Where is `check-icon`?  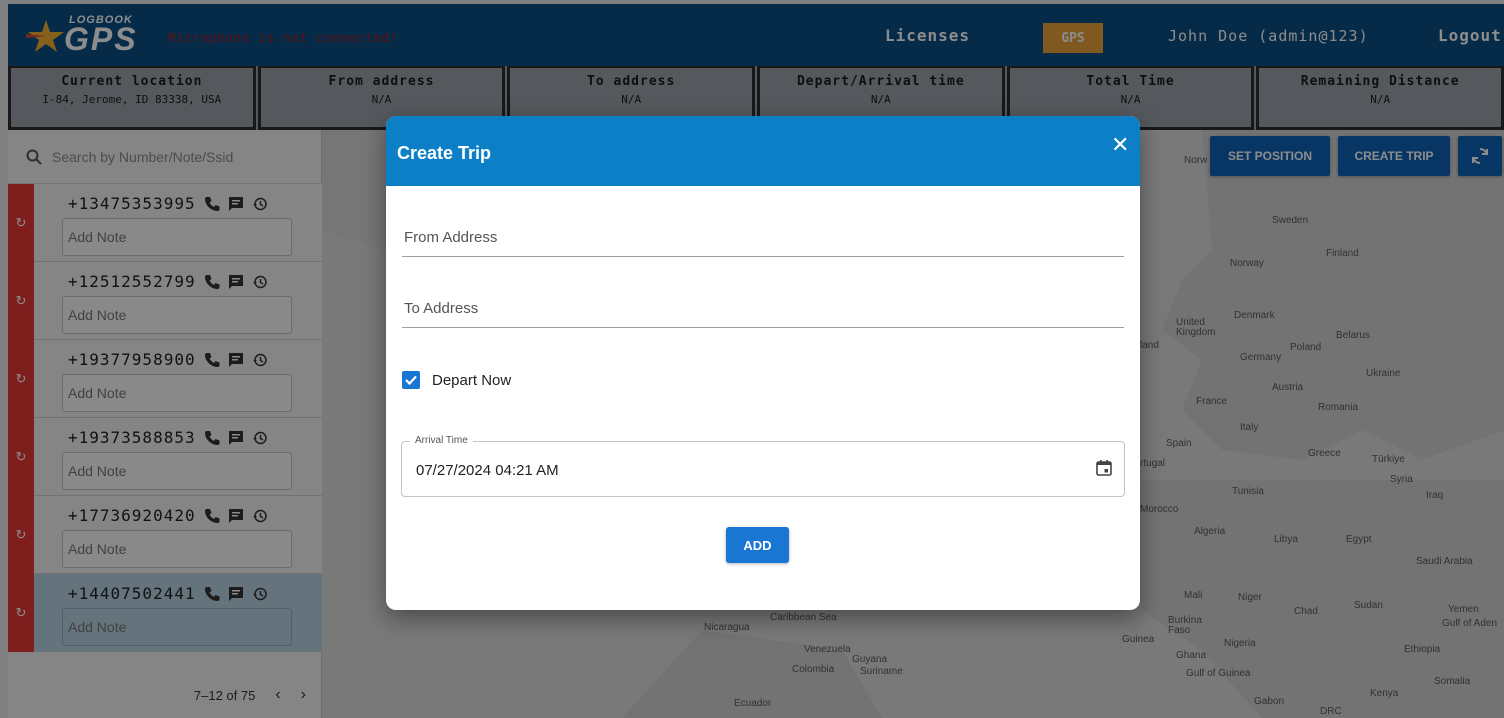
check-icon is located at coordinates (411, 380).